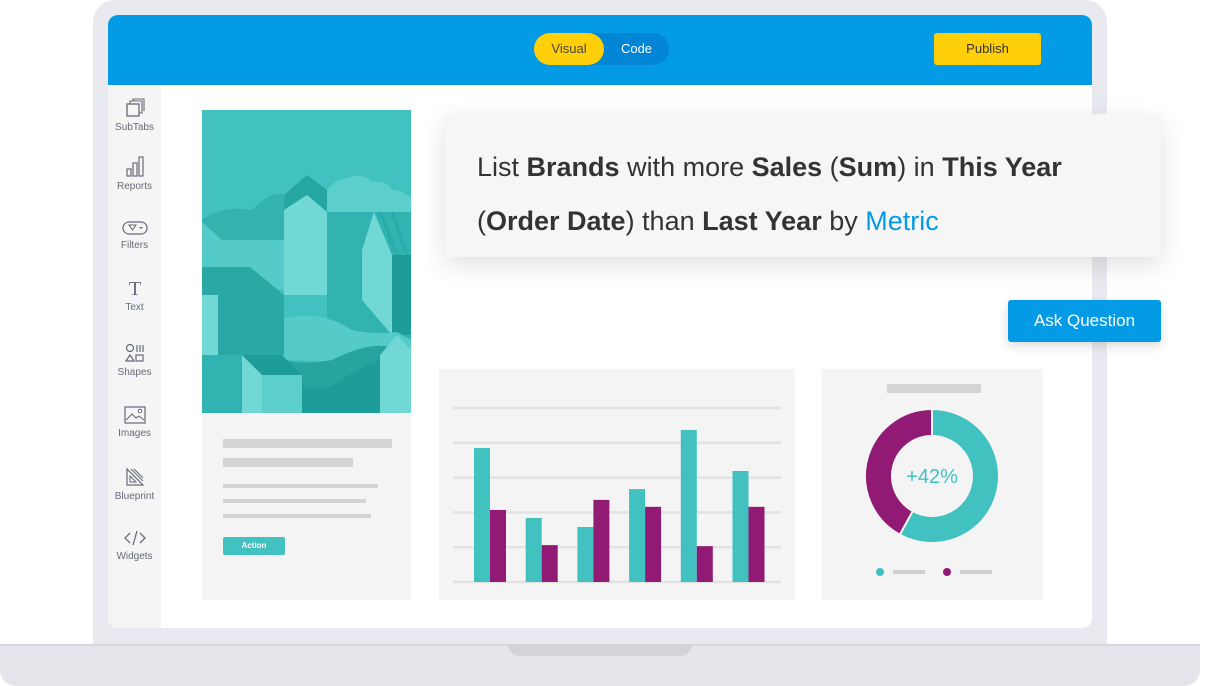 Image resolution: width=1221 pixels, height=686 pixels. I want to click on image-icon, so click(134, 415).